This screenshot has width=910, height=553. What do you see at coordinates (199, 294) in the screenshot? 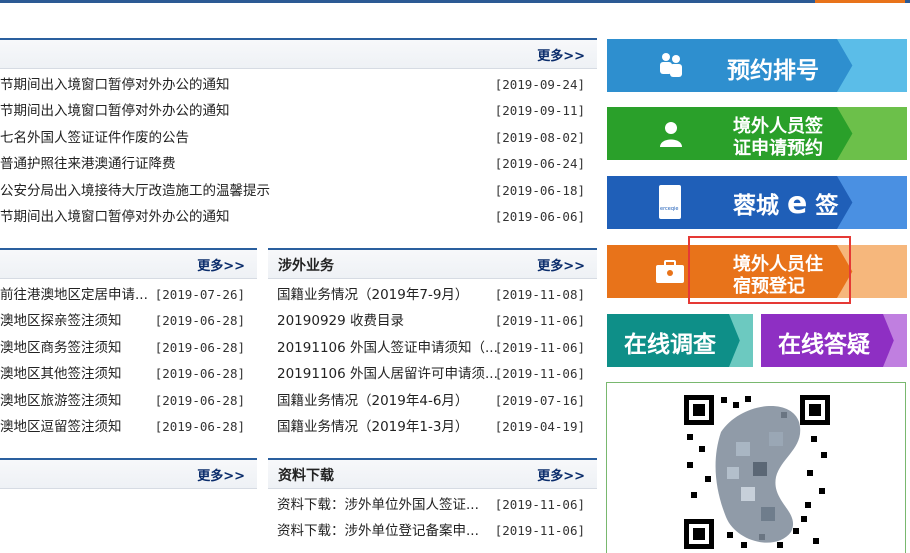
I see `item-date: [2019-07-26]` at bounding box center [199, 294].